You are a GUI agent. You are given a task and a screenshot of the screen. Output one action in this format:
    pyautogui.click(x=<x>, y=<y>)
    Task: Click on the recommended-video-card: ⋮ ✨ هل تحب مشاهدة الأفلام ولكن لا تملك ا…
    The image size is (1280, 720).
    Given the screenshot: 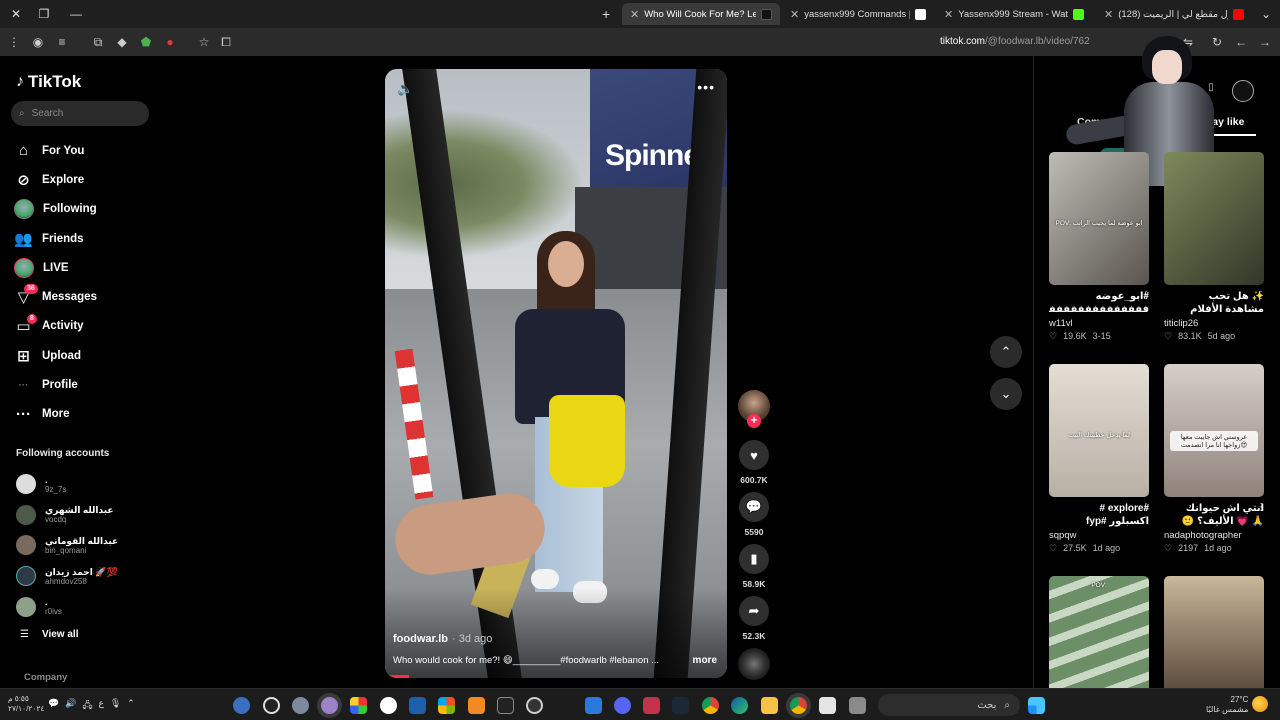 What is the action you would take?
    pyautogui.click(x=1215, y=247)
    